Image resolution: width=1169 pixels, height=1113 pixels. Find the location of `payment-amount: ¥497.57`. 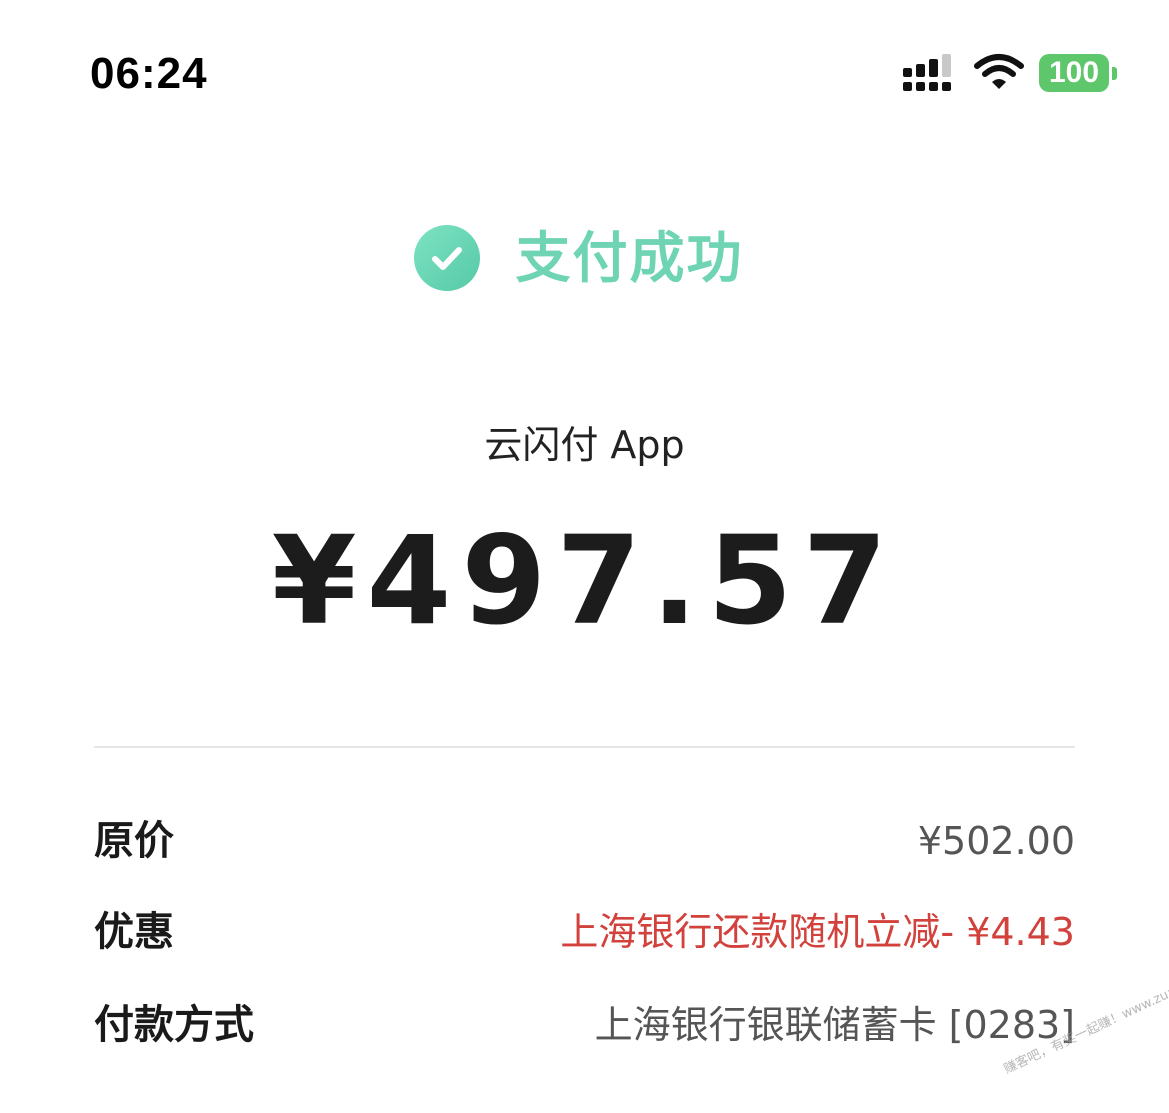

payment-amount: ¥497.57 is located at coordinates (584, 581).